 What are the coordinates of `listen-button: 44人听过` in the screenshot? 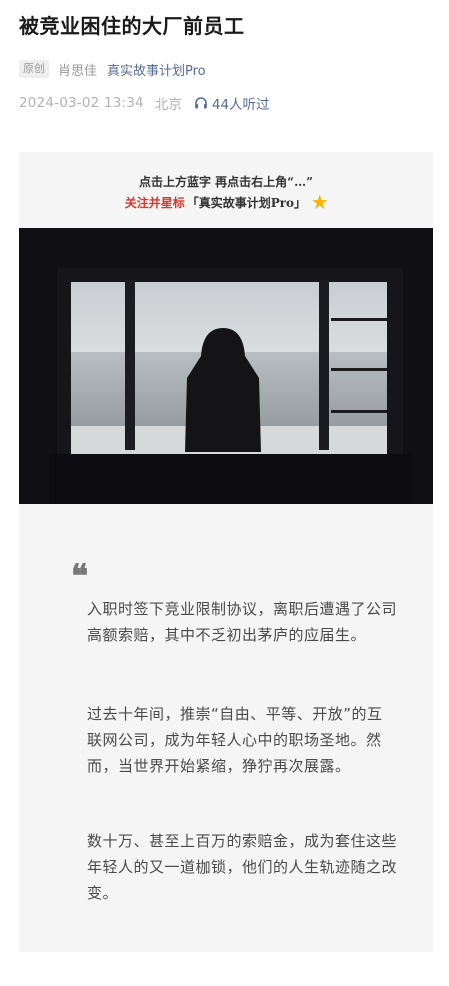 It's located at (232, 103).